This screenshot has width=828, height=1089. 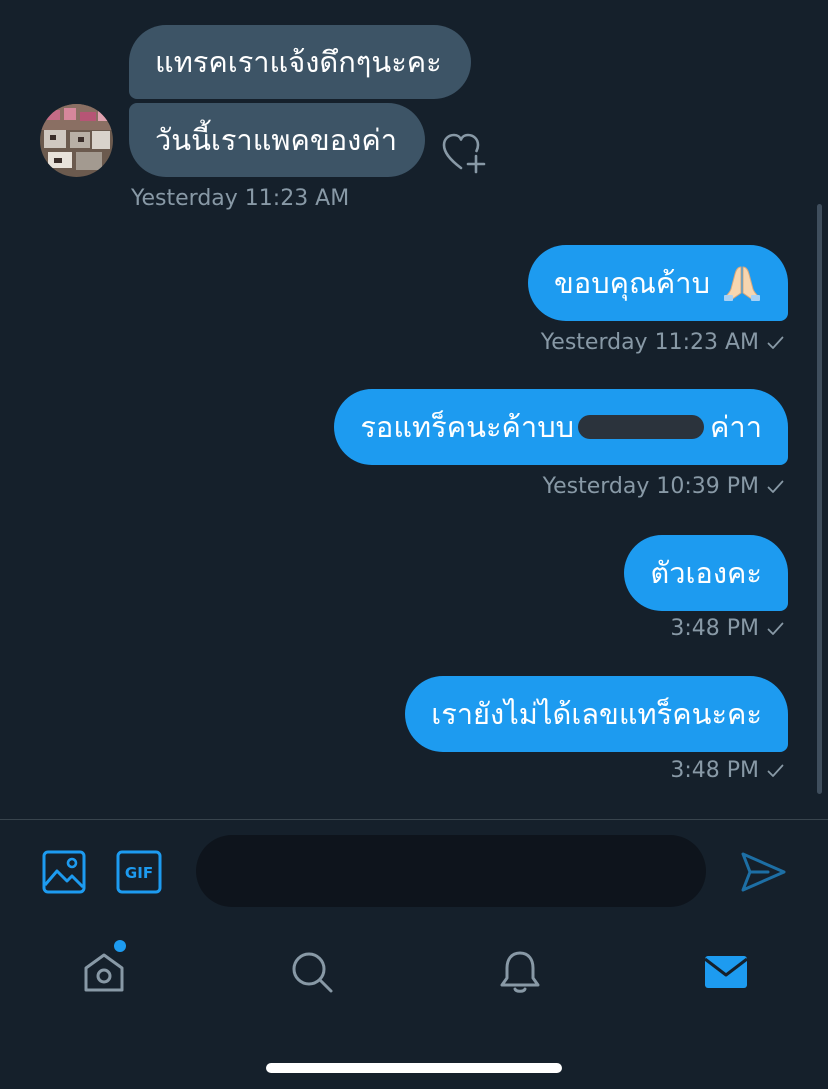 What do you see at coordinates (120, 946) in the screenshot?
I see `notification-dot` at bounding box center [120, 946].